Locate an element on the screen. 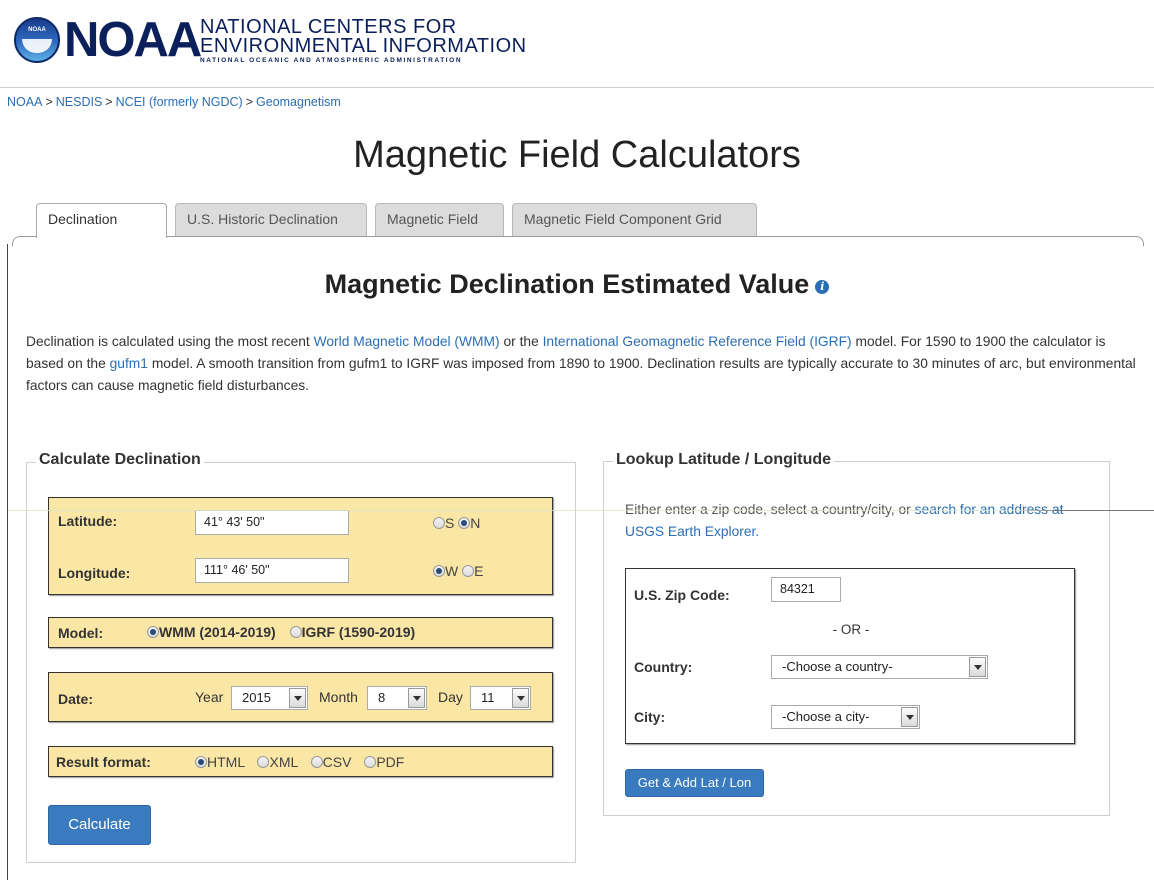  city-select: -Choose a city- is located at coordinates (845, 717).